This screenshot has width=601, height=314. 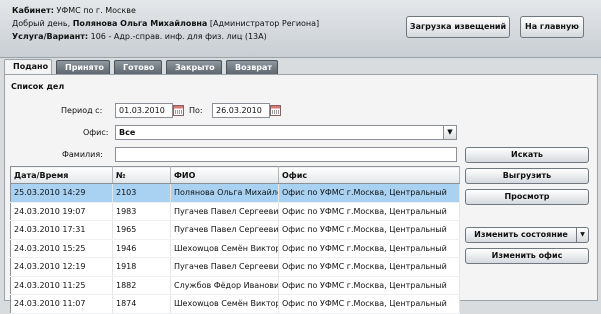 I want to click on export-button: Выгрузить, so click(x=527, y=176).